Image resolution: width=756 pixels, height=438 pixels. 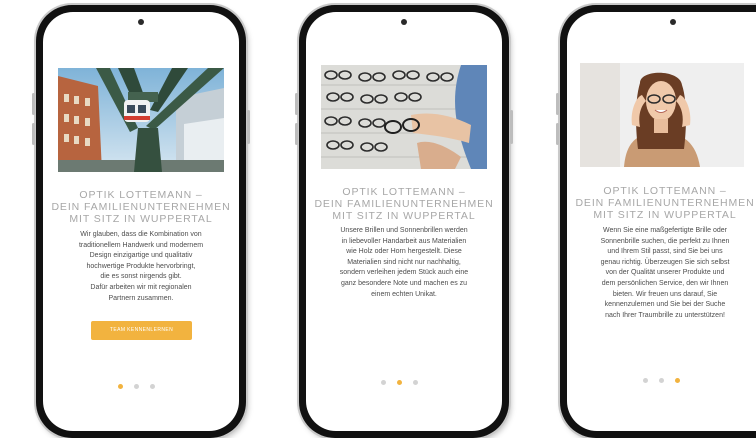 What do you see at coordinates (662, 115) in the screenshot?
I see `woman-trying-glasses-photo` at bounding box center [662, 115].